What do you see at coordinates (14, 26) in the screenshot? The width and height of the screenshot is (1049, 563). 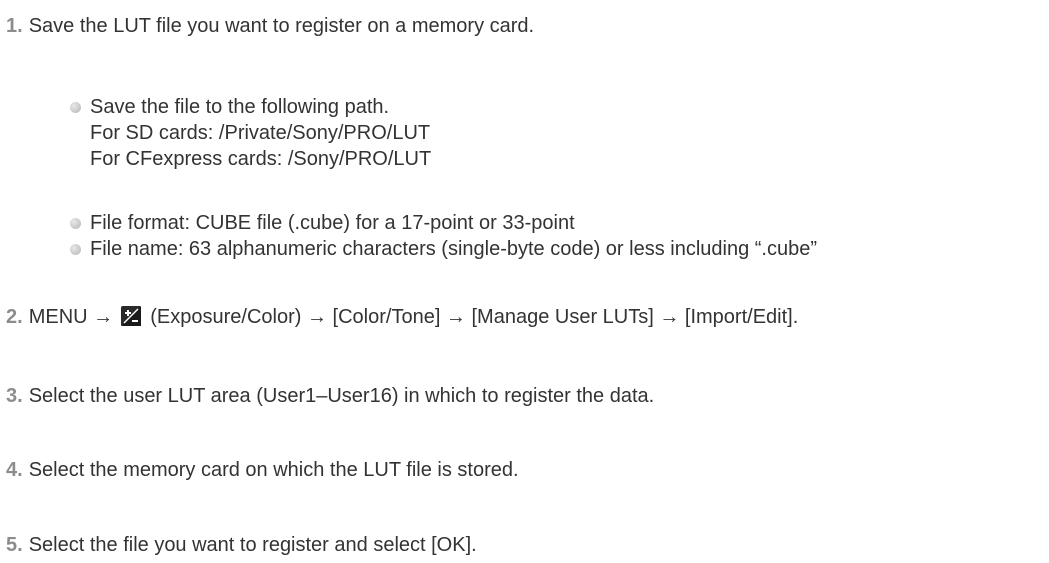 I see `step-number: 1.` at bounding box center [14, 26].